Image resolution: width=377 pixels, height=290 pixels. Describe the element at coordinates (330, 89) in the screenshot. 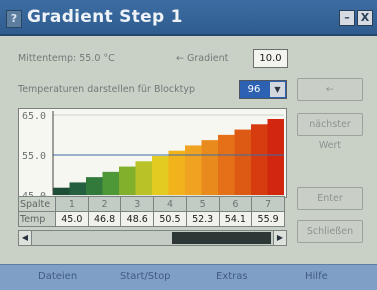

I see `back-button: ←` at that location.